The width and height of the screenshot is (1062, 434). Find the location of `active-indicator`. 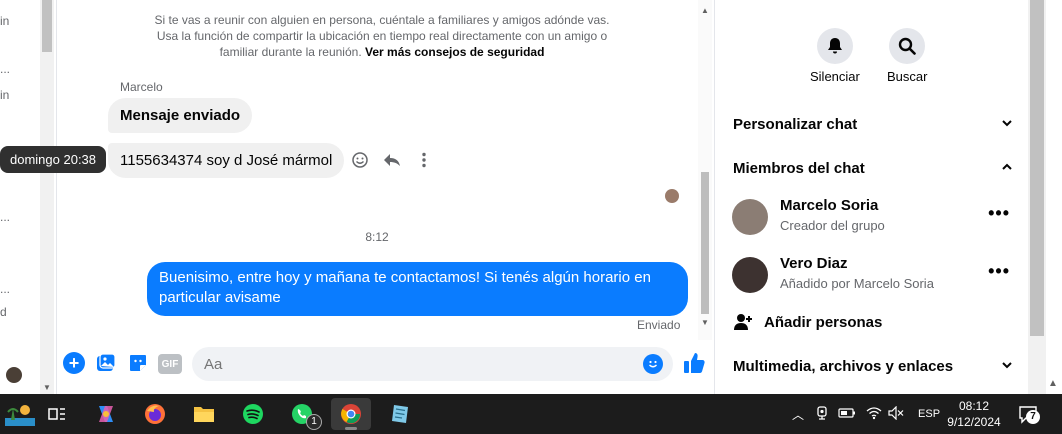

active-indicator is located at coordinates (351, 428).